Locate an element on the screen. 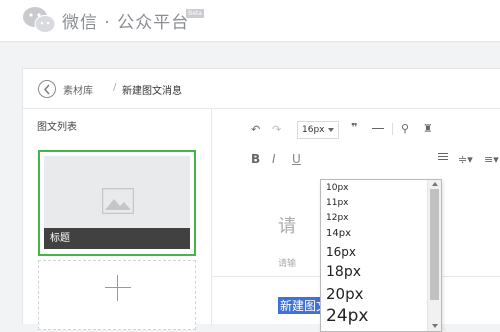 This screenshot has width=500, height=332. breadcrumb-current: 新建图文消息 is located at coordinates (152, 91).